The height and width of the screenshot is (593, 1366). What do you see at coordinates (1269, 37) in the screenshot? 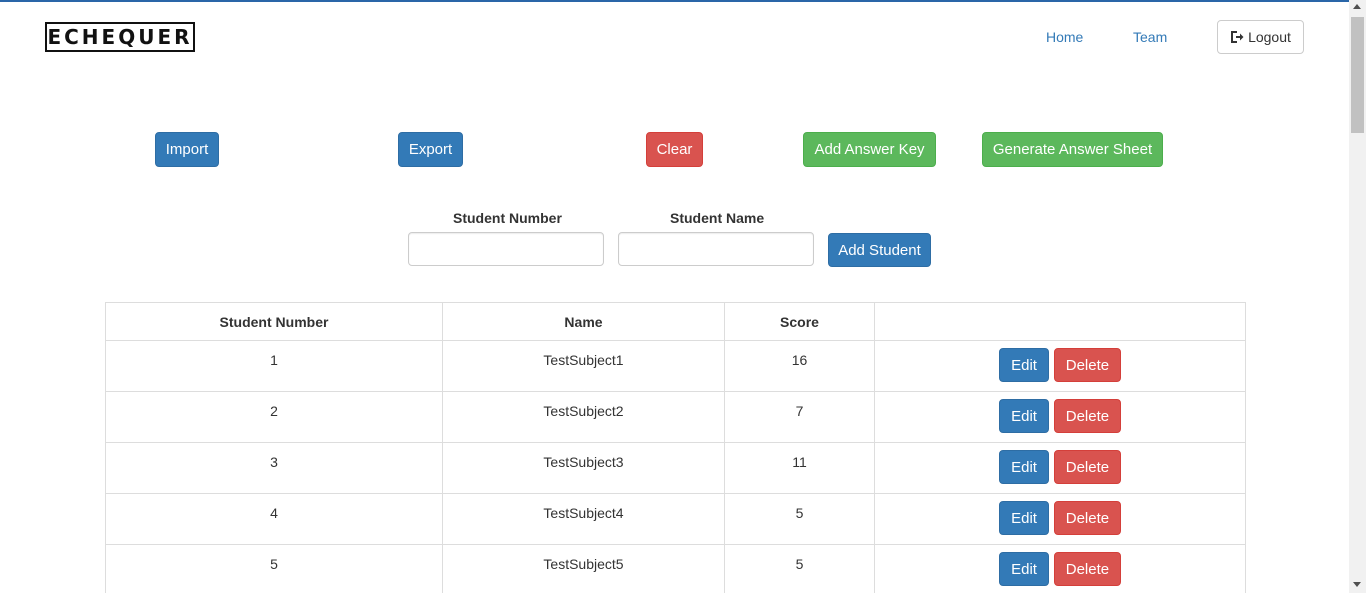
I see `logout-label: Logout` at bounding box center [1269, 37].